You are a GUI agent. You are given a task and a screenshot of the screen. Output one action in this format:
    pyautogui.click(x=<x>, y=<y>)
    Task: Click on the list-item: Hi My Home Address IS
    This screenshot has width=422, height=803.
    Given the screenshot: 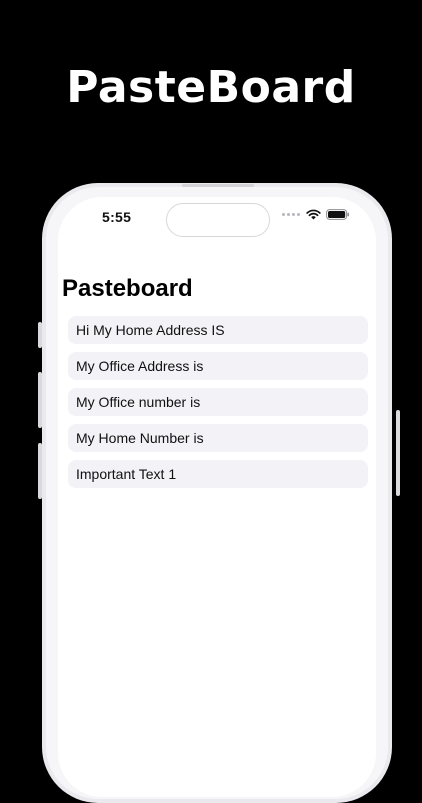 What is the action you would take?
    pyautogui.click(x=218, y=330)
    